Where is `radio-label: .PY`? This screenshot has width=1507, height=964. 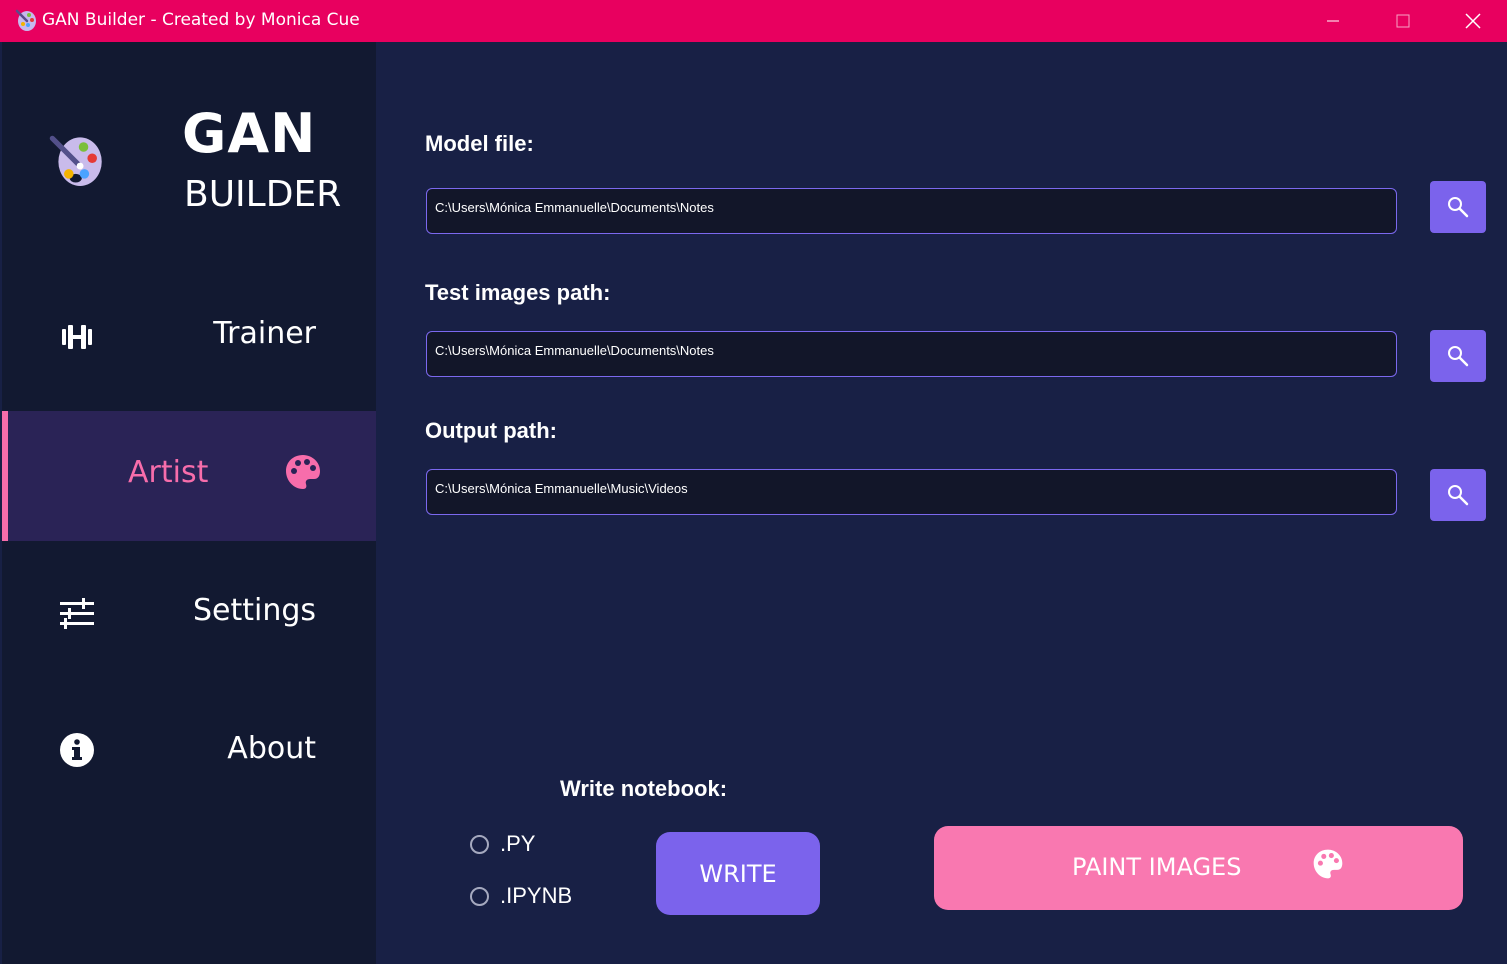 radio-label: .PY is located at coordinates (518, 843).